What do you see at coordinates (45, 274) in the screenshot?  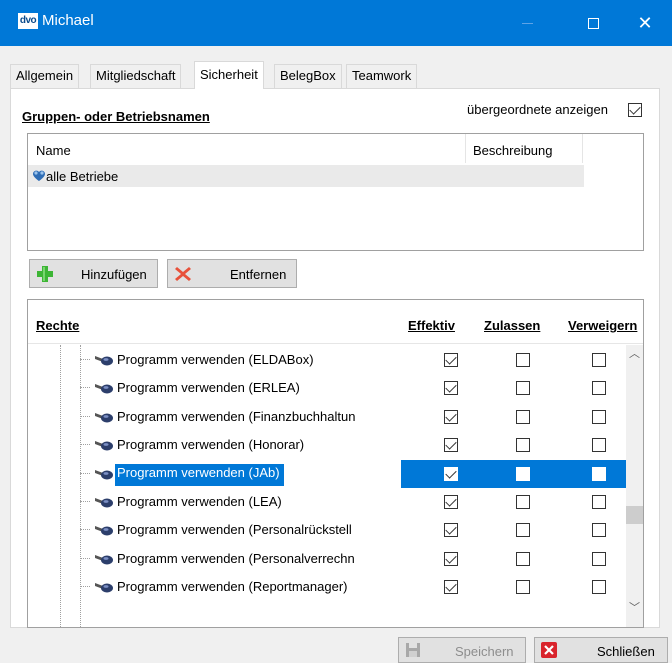 I see `plus-icon` at bounding box center [45, 274].